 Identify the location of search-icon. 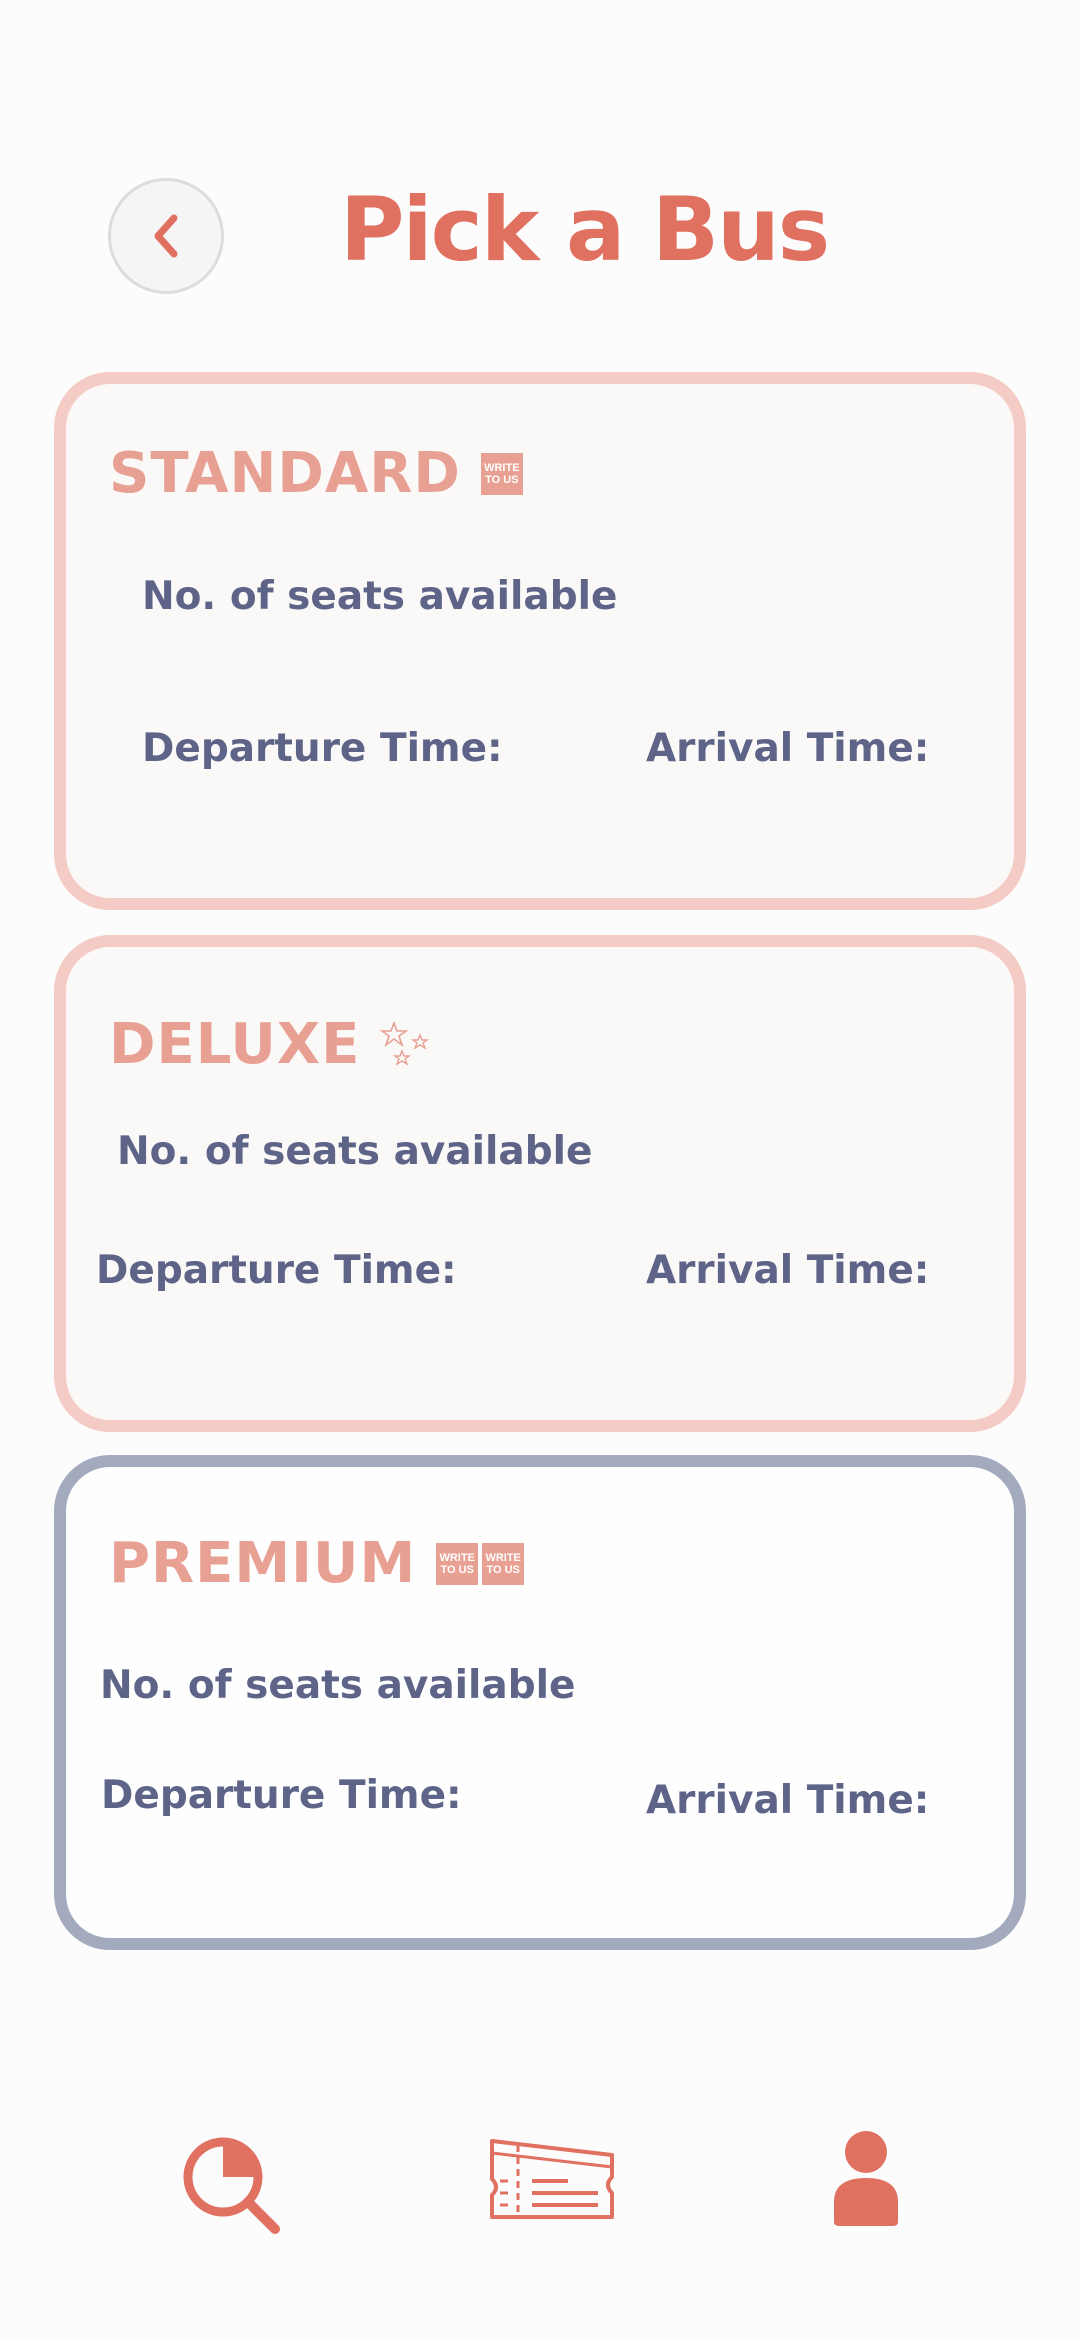
(231, 2185).